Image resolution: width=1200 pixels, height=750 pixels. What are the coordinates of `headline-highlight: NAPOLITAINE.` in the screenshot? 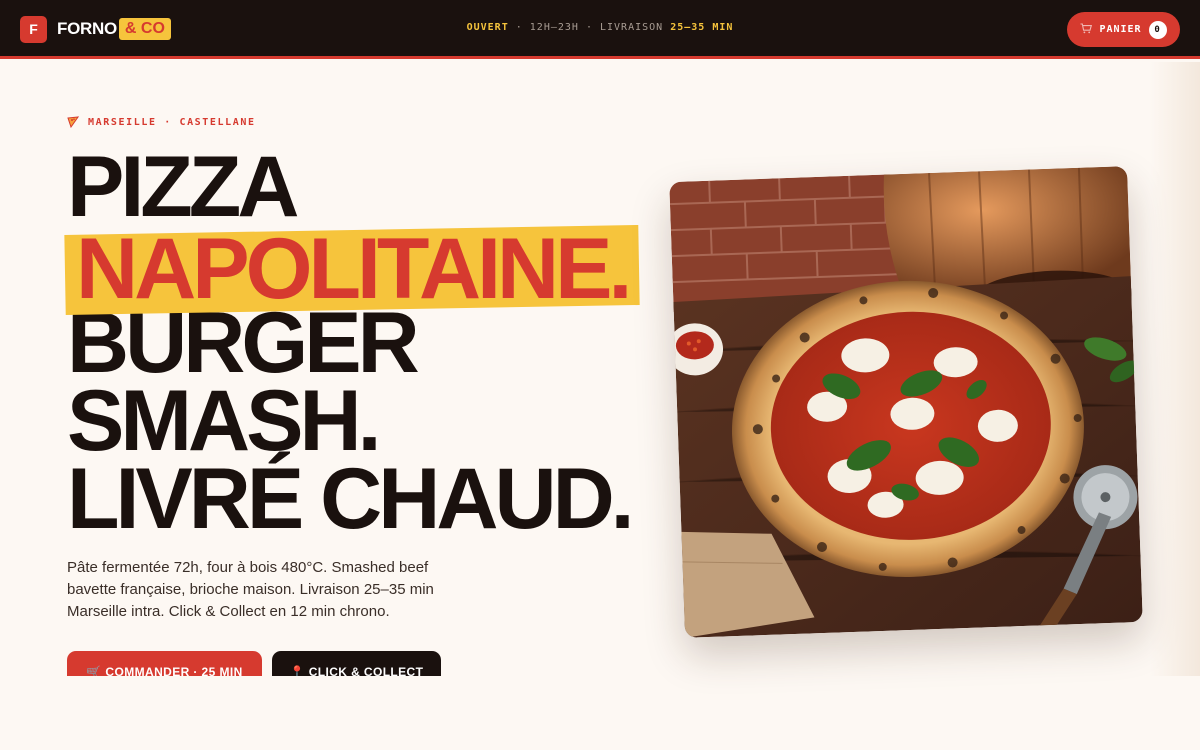 It's located at (352, 270).